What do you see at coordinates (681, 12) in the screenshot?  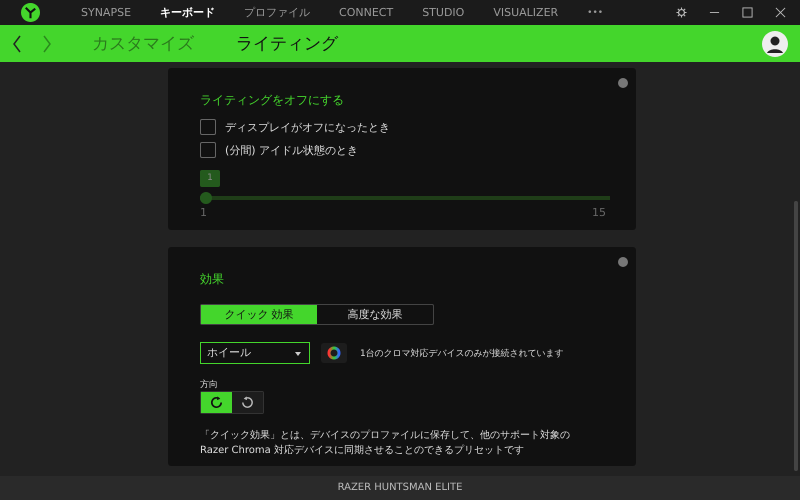 I see `settings-icon` at bounding box center [681, 12].